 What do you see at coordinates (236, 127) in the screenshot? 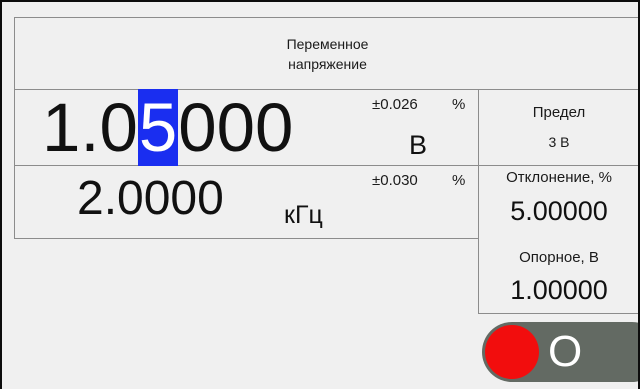
I see `voltage-digits-after: 000` at bounding box center [236, 127].